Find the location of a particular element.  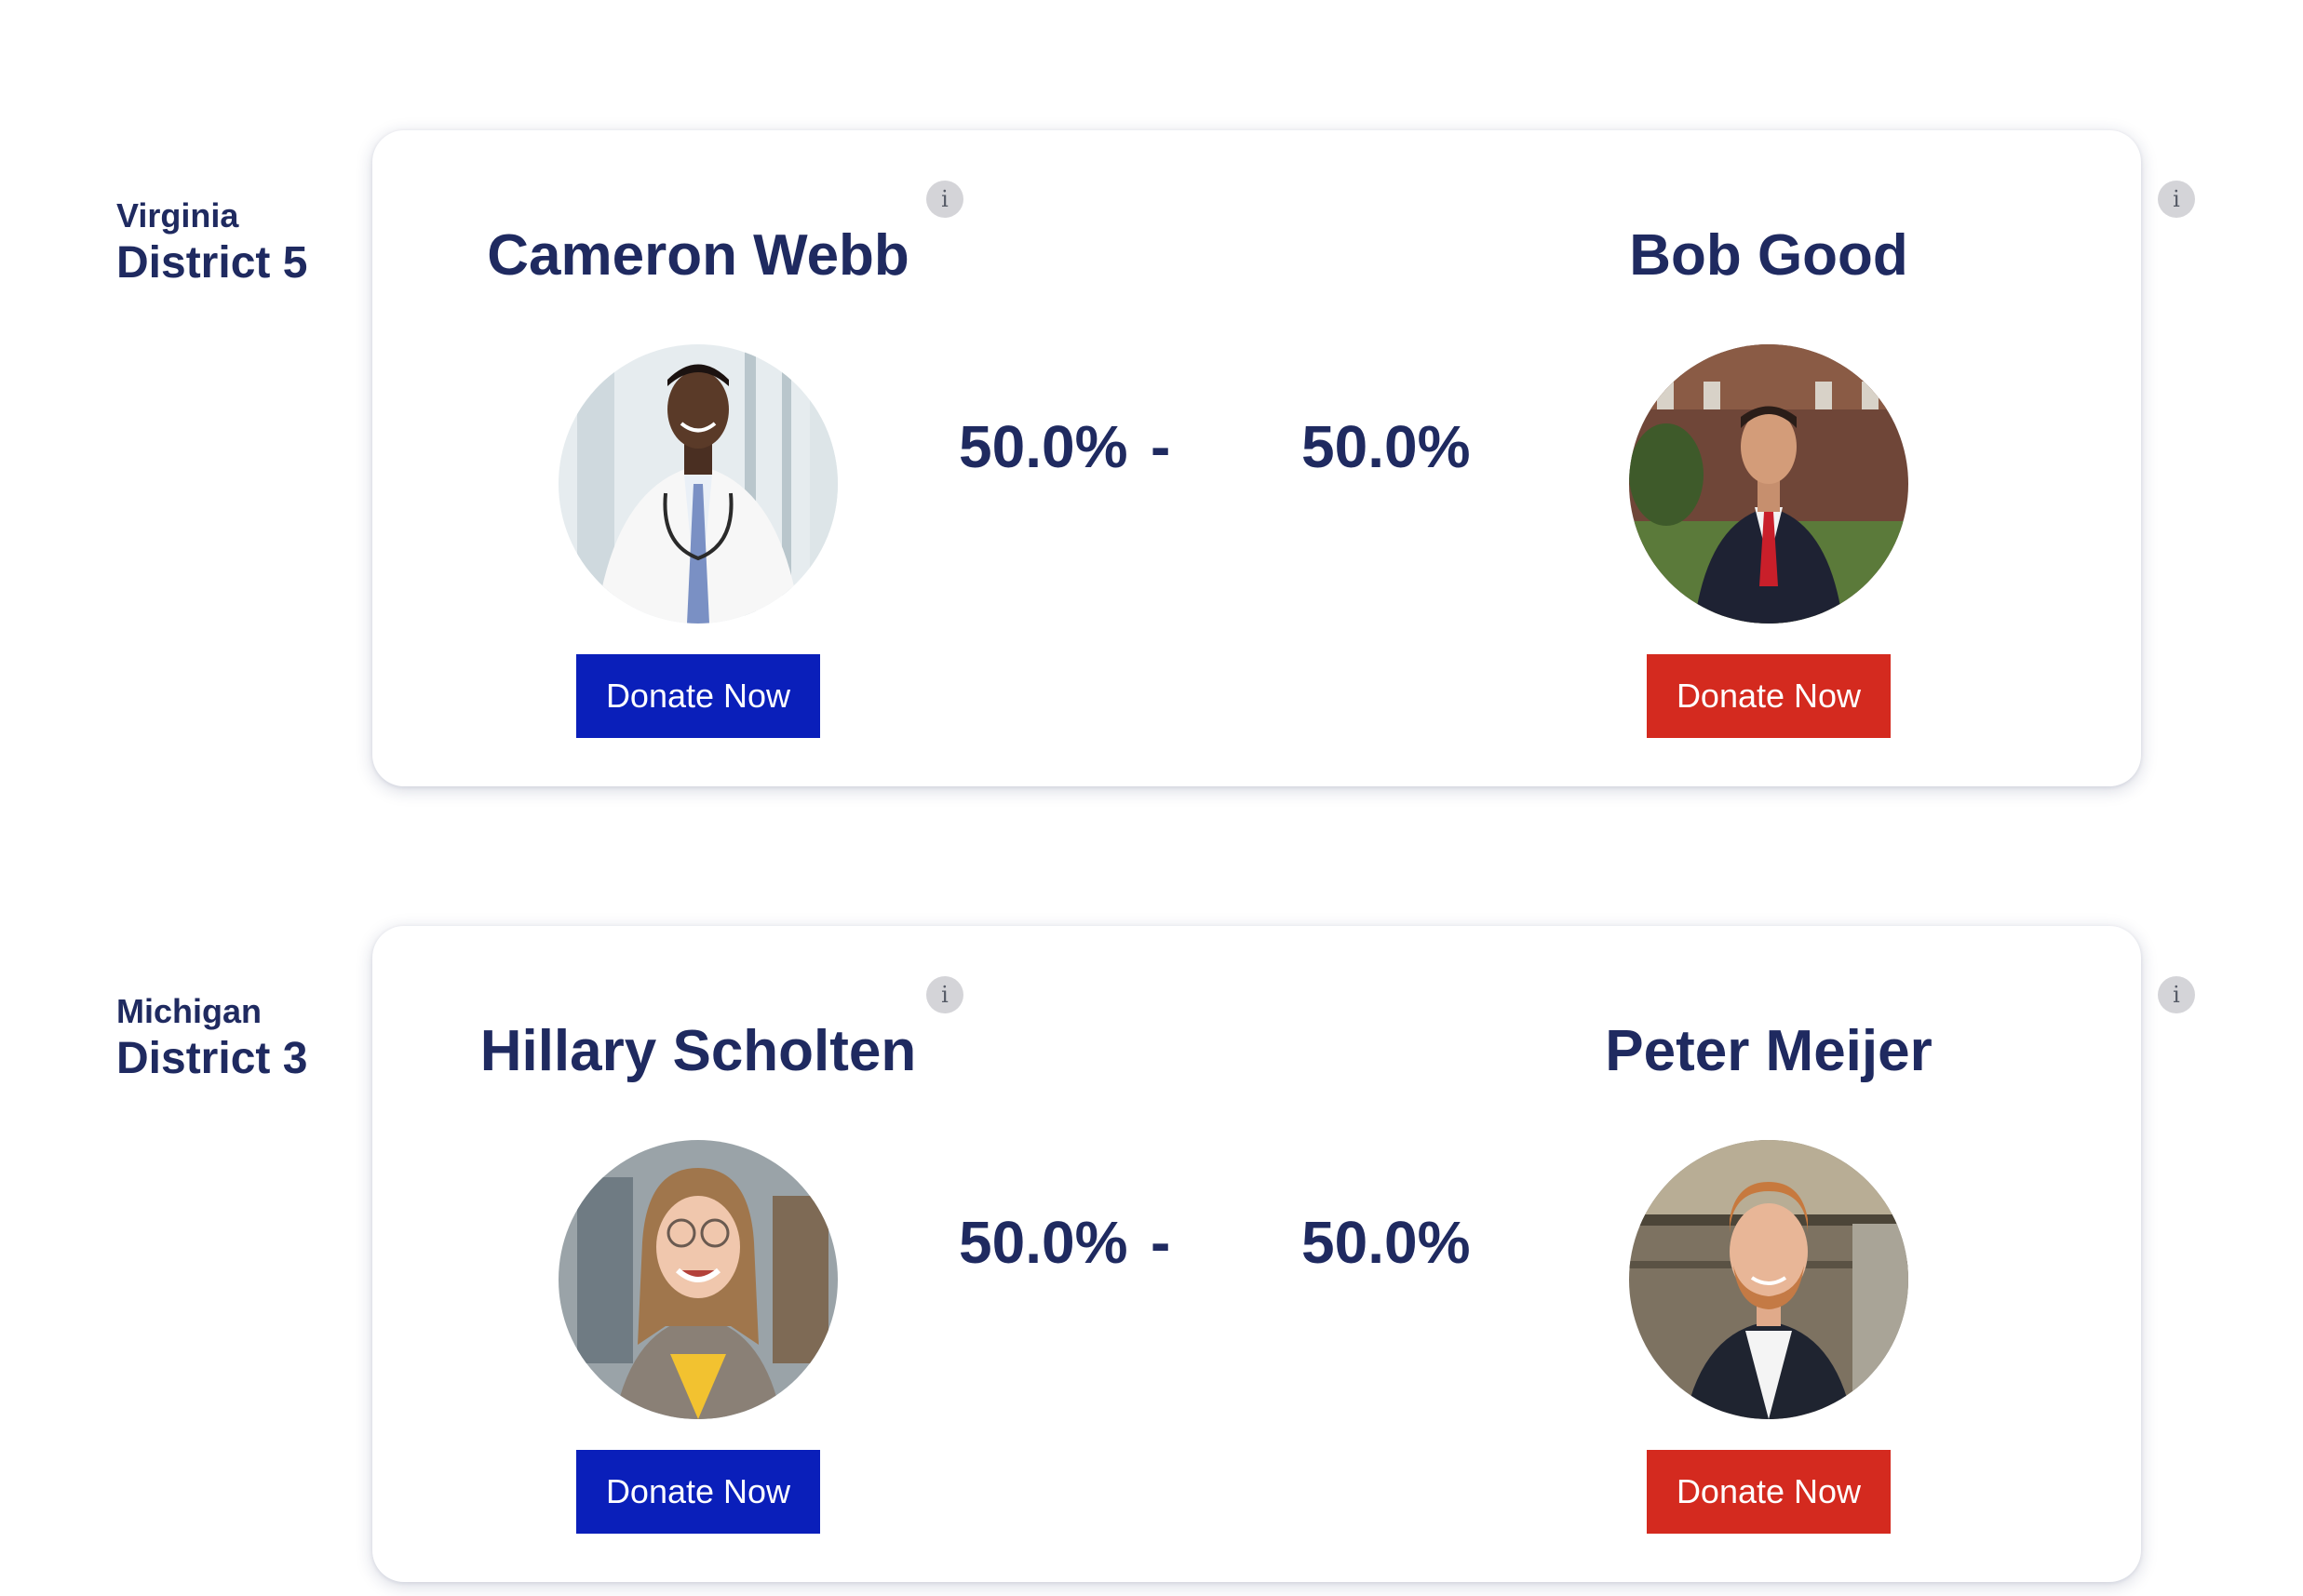

republican-candidate: i Bob Good Donate Now is located at coordinates (1819, 458).